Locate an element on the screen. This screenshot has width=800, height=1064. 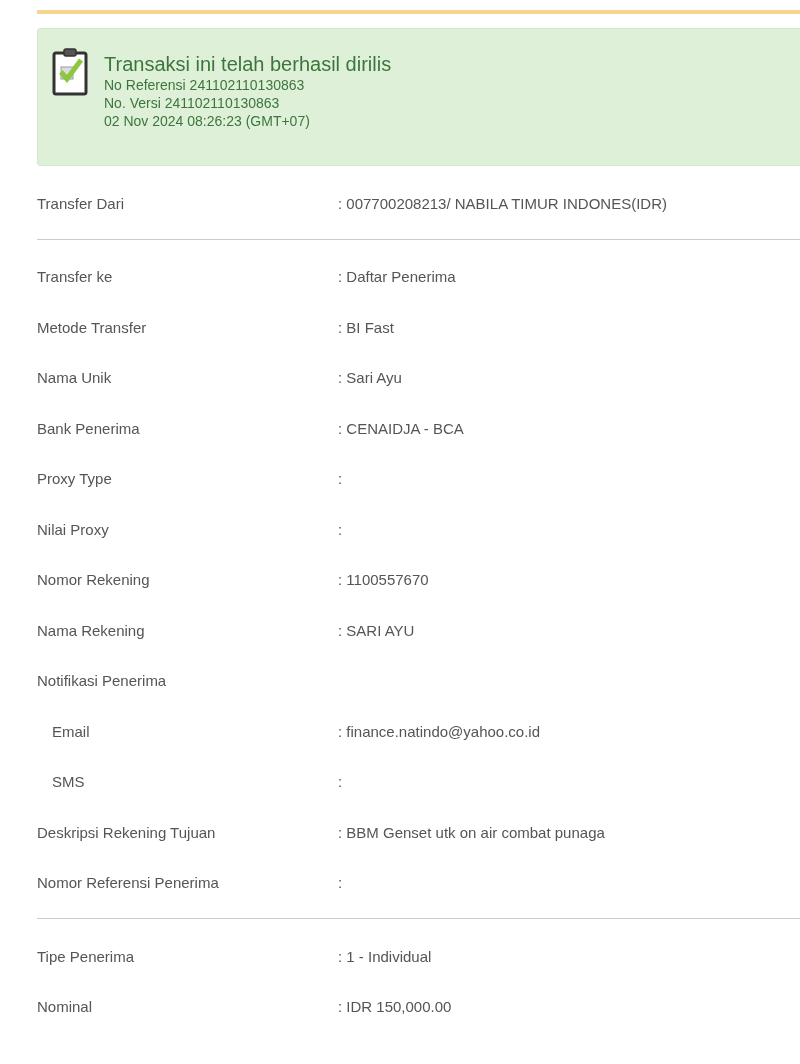
field-label: Transfer ke is located at coordinates (75, 277).